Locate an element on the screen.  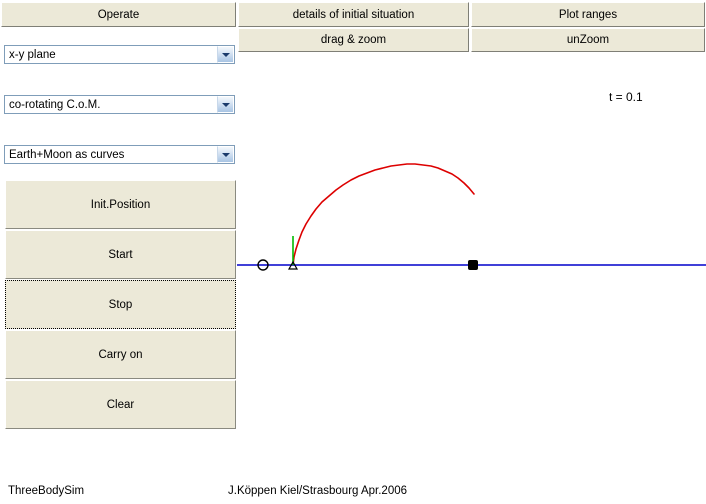
button-unzoom: unZoom is located at coordinates (588, 40).